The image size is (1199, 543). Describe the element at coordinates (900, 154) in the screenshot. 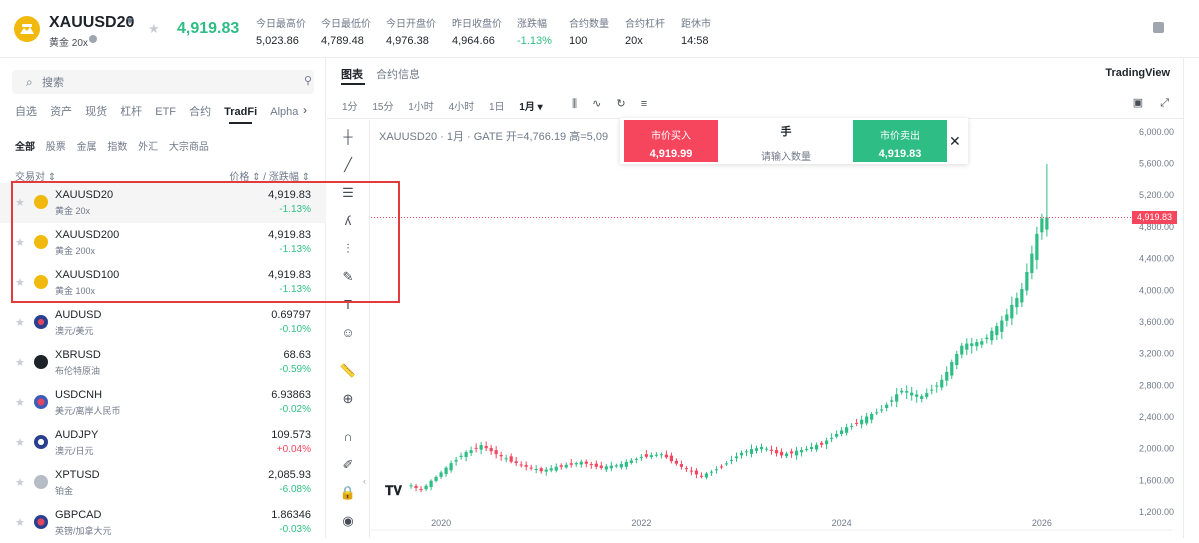

I see `sell-price: 4,919.83` at that location.